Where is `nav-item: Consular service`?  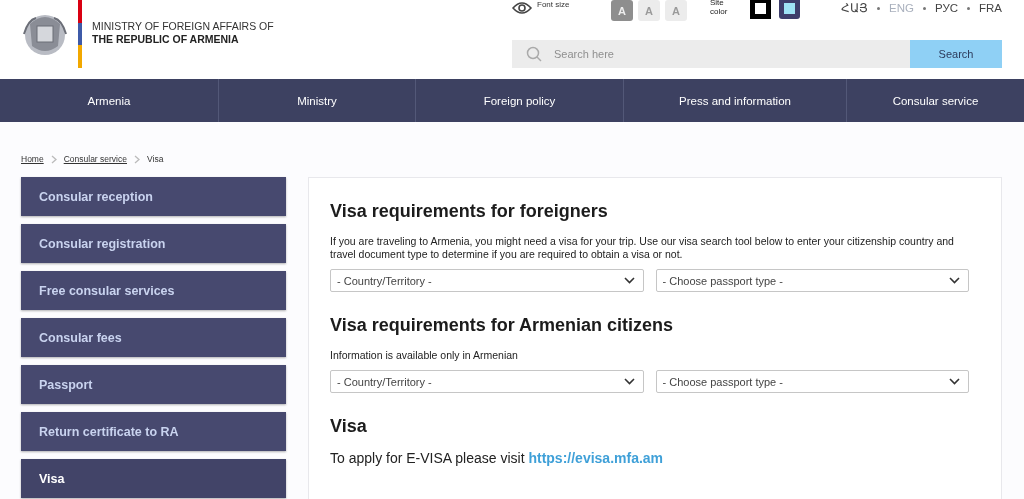 nav-item: Consular service is located at coordinates (935, 100).